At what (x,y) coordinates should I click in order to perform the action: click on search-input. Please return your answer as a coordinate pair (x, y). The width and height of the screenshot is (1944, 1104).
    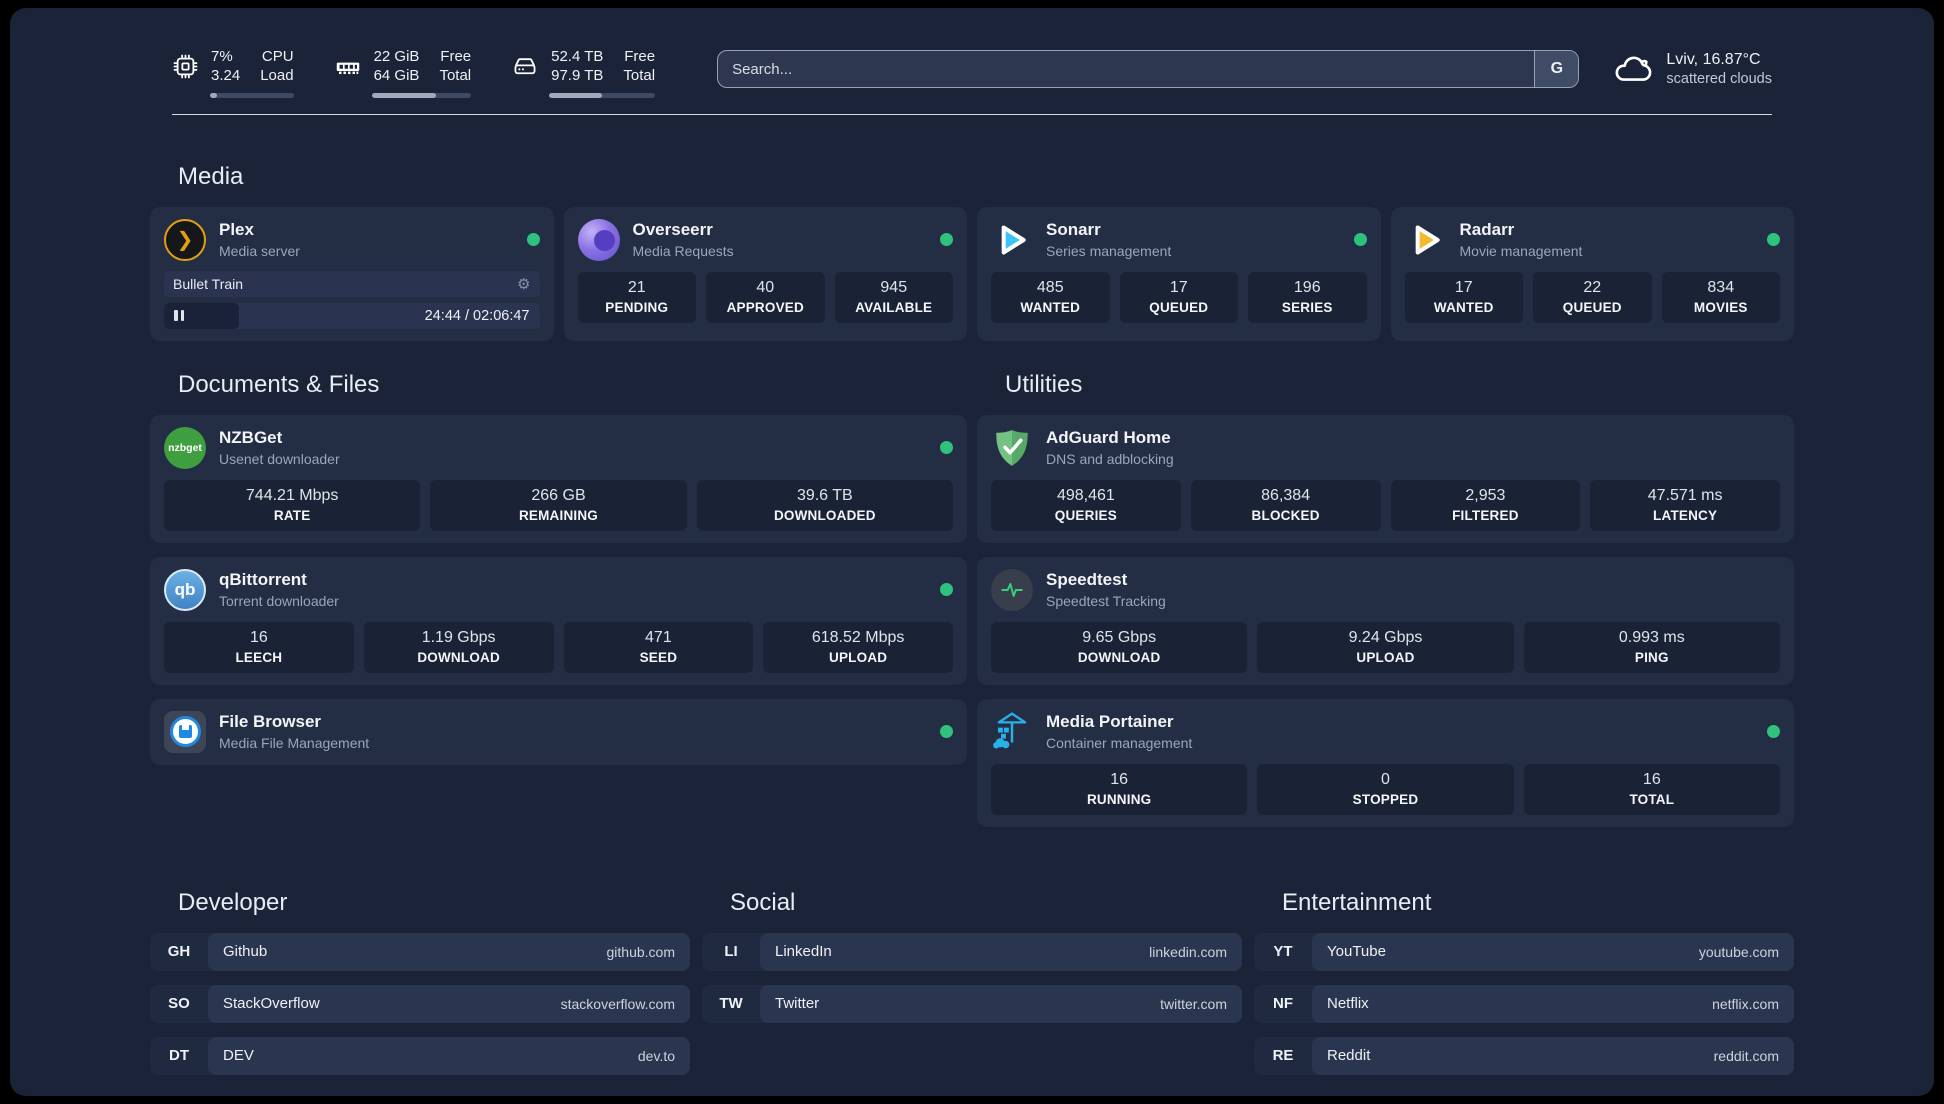
    Looking at the image, I should click on (1148, 69).